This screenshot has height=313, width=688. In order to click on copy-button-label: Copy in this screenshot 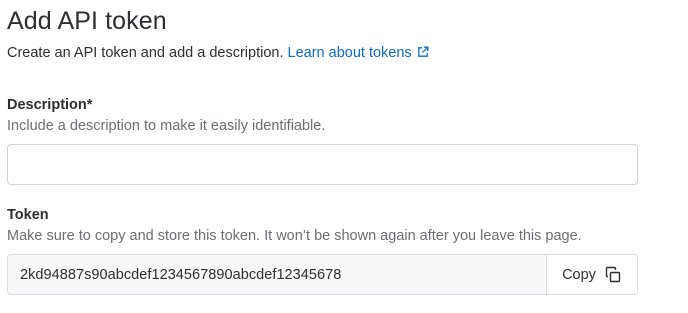, I will do `click(579, 274)`.